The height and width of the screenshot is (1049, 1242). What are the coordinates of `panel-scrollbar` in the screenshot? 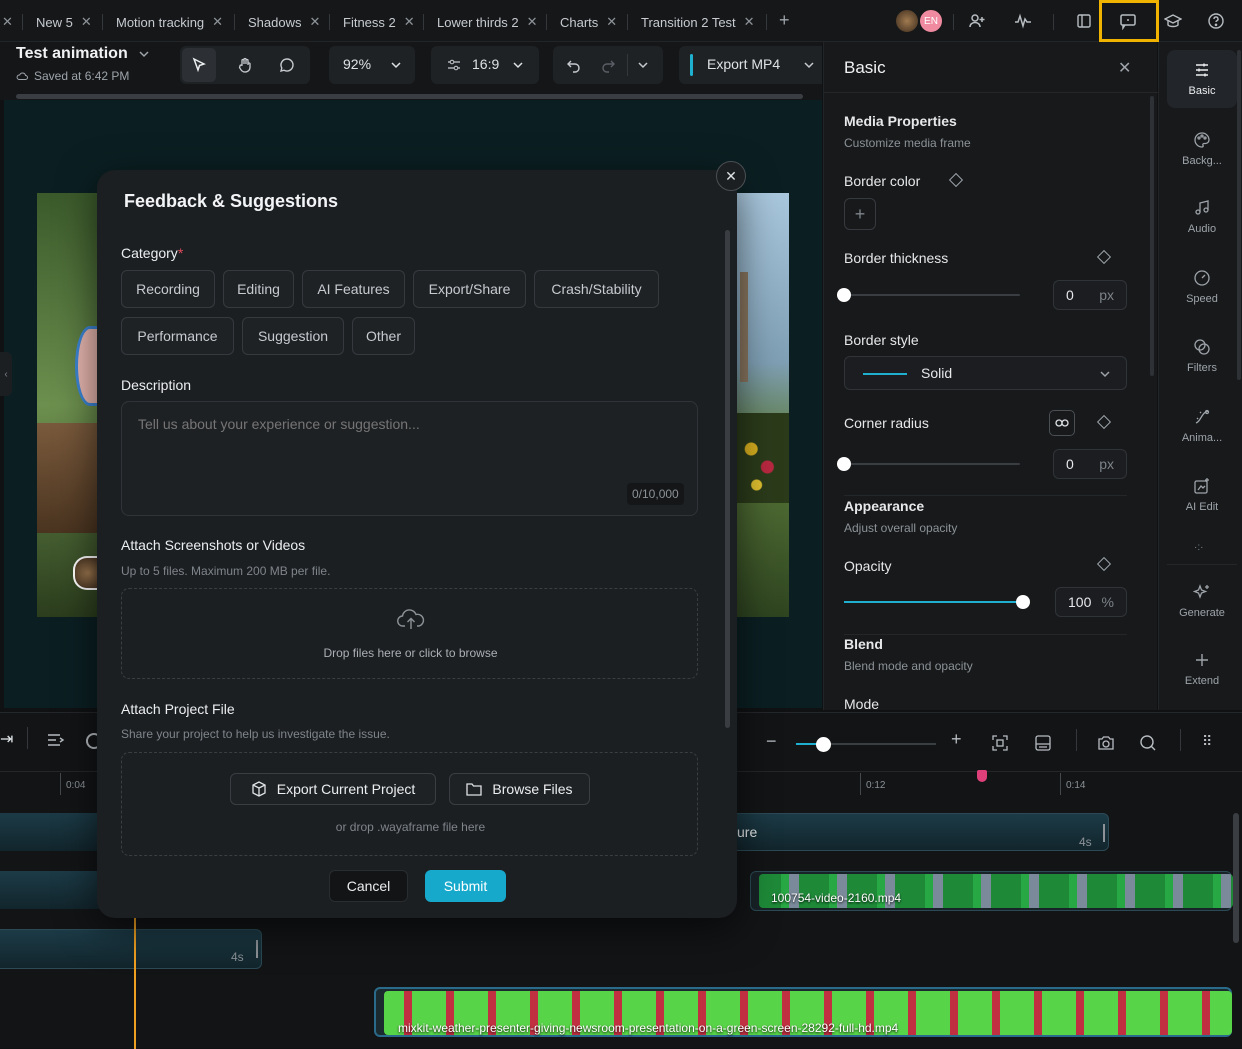 It's located at (1152, 236).